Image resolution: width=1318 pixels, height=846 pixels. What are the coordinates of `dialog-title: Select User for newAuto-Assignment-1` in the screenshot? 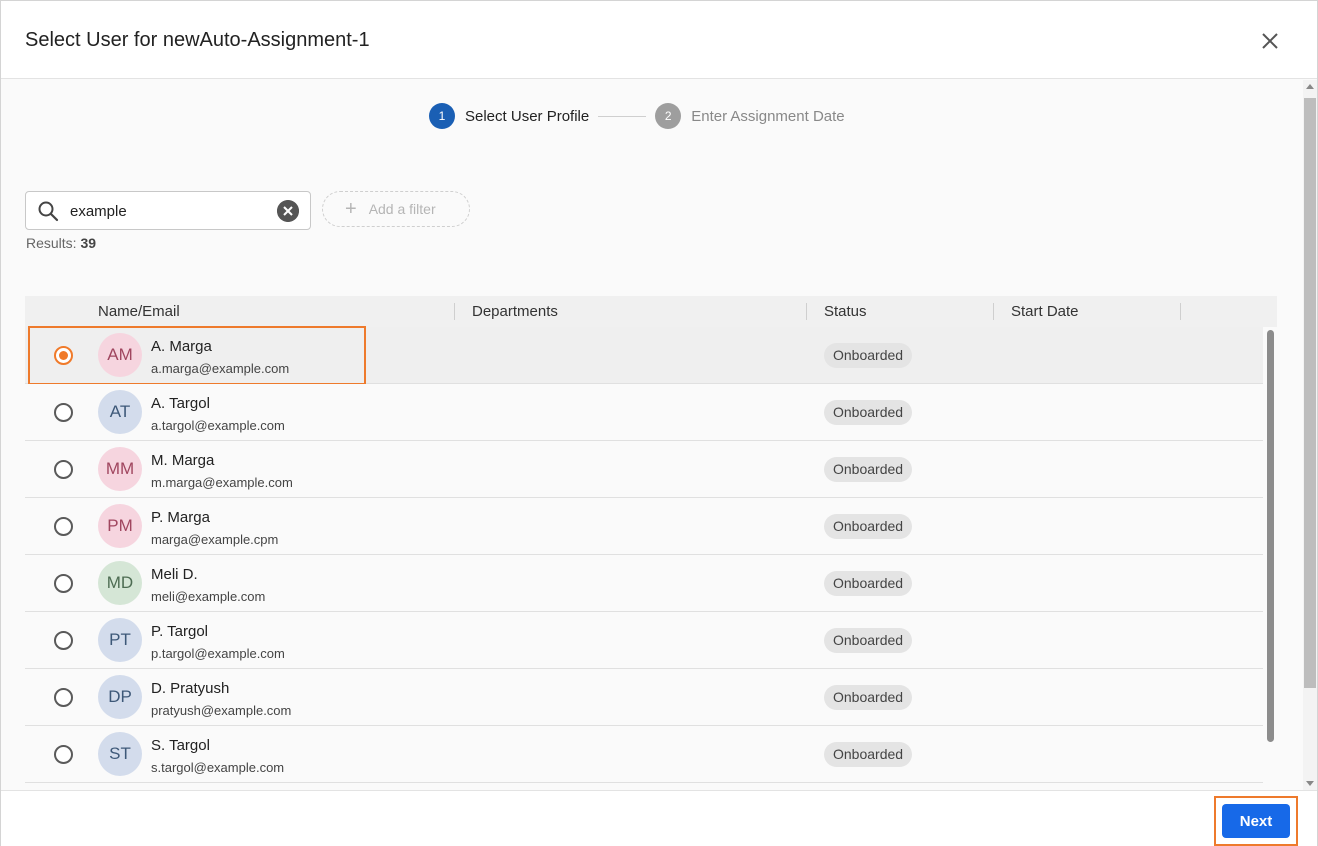 It's located at (197, 40).